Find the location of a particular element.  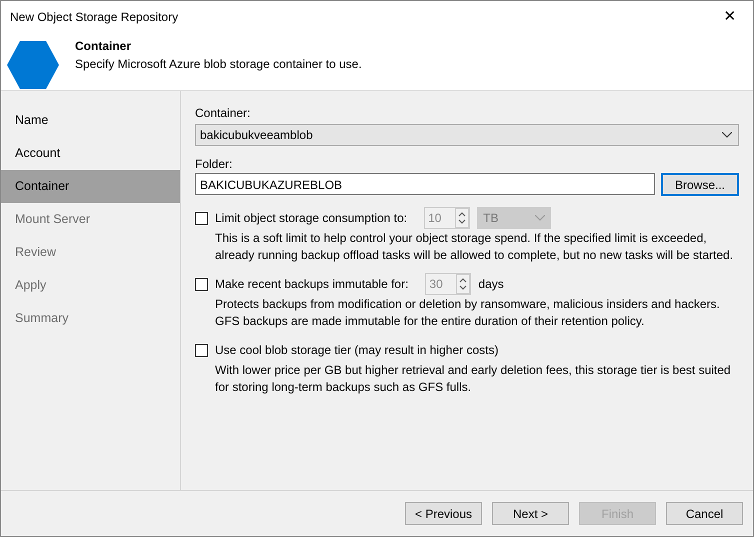

wizard-step: Name is located at coordinates (90, 120).